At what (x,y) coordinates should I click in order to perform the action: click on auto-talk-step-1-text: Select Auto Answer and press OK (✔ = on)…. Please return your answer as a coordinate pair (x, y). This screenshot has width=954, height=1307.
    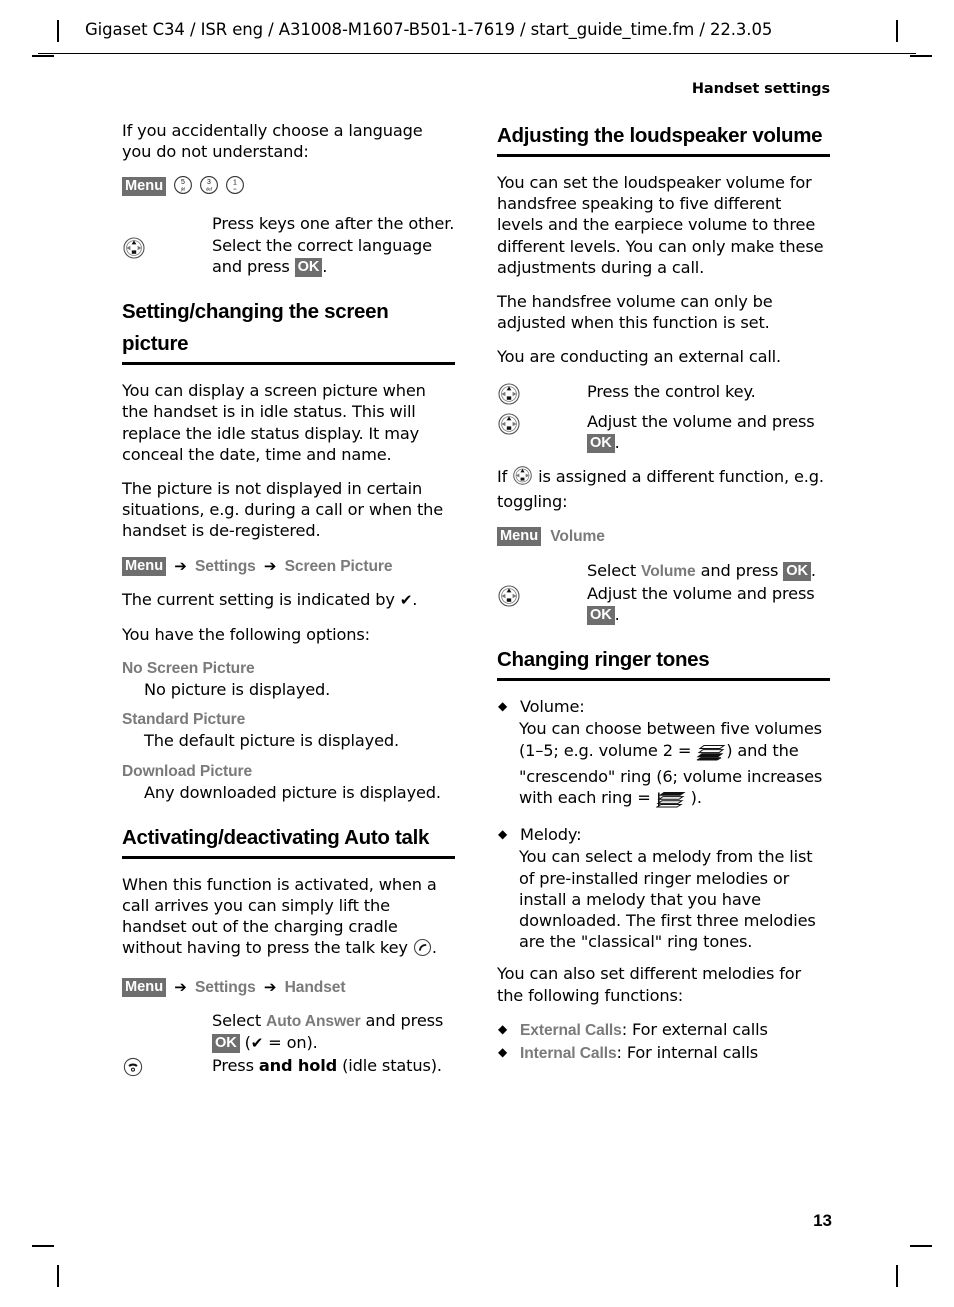
    Looking at the image, I should click on (333, 1032).